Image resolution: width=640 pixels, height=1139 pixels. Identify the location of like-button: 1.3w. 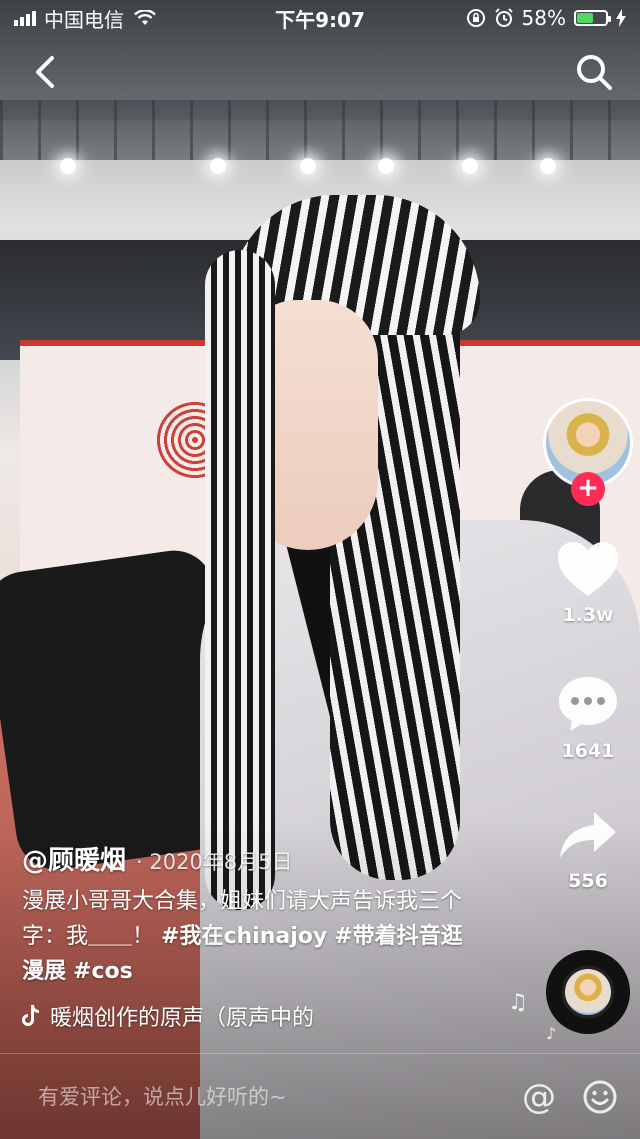
(588, 583).